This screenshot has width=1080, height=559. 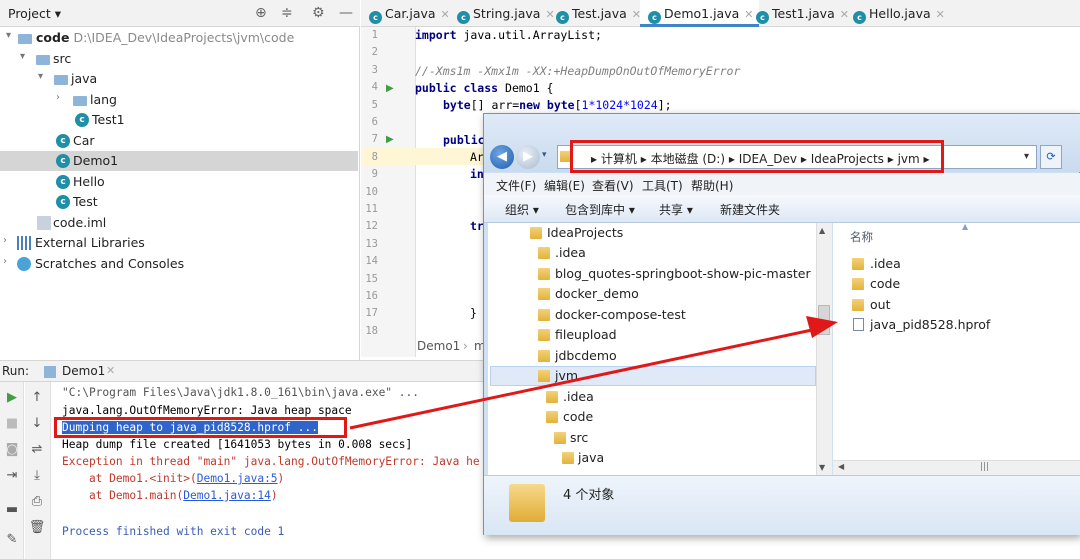 What do you see at coordinates (581, 379) in the screenshot?
I see `arrow-line` at bounding box center [581, 379].